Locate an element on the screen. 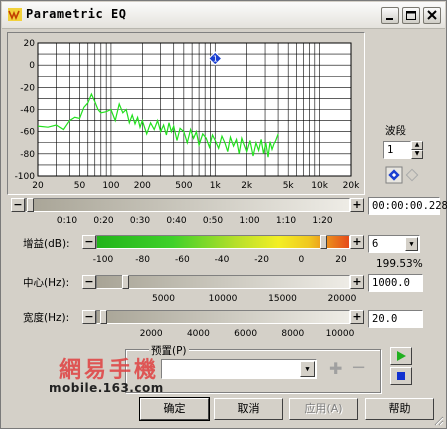 Image resolution: width=447 pixels, height=429 pixels. time-tick-label: 0:50 is located at coordinates (213, 221).